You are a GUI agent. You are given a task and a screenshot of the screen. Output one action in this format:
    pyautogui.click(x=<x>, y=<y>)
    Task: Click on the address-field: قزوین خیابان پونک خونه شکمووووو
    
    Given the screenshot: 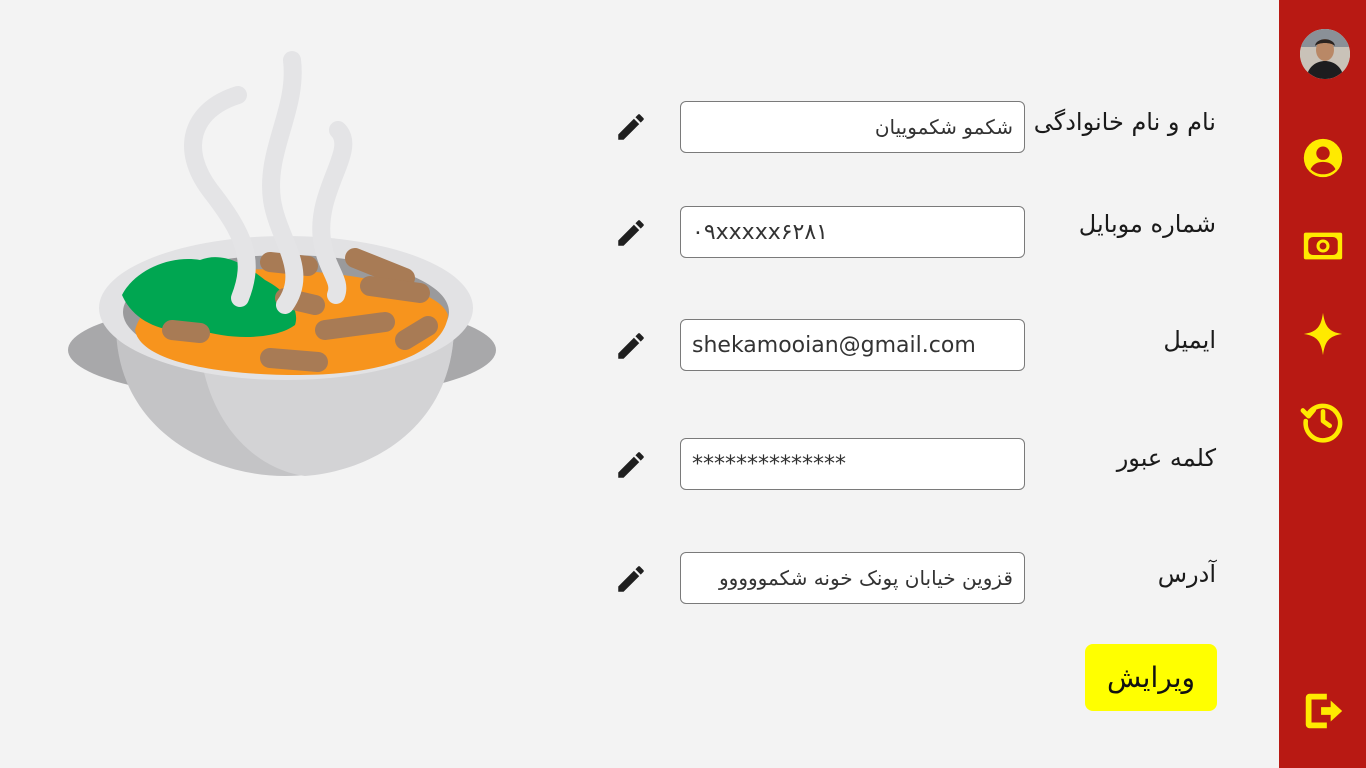 What is the action you would take?
    pyautogui.click(x=852, y=578)
    